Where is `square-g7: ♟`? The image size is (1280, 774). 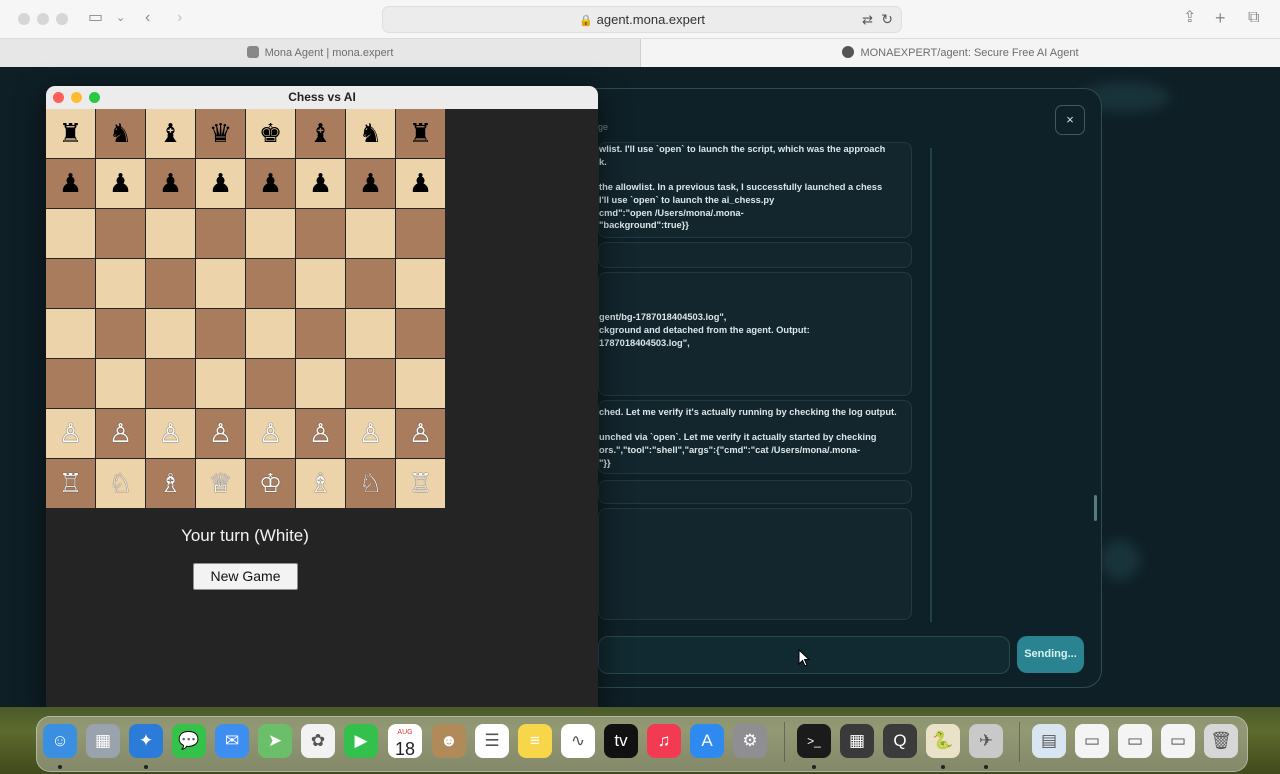 square-g7: ♟ is located at coordinates (371, 184).